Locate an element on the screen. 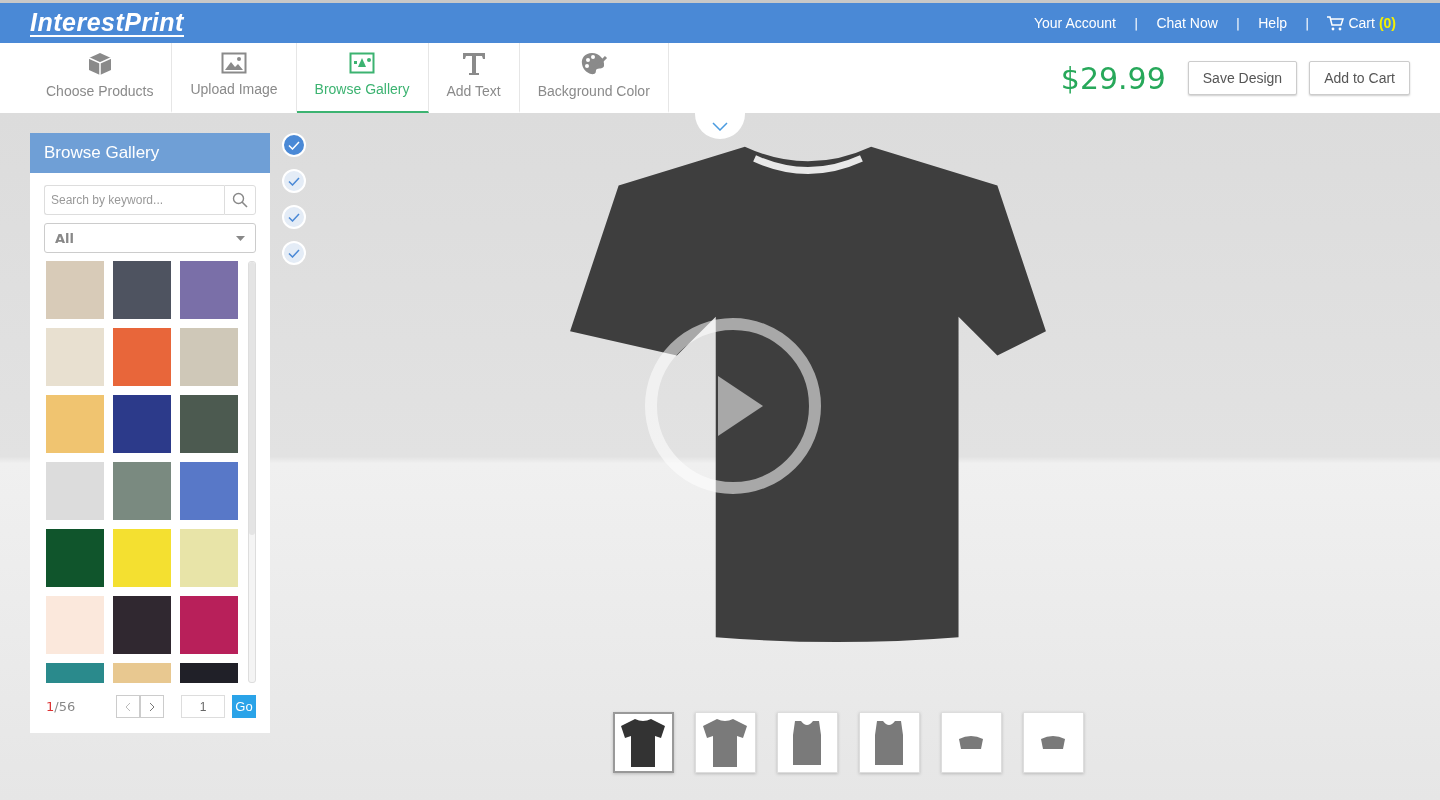  tool-tab: Browse Gallery is located at coordinates (362, 78).